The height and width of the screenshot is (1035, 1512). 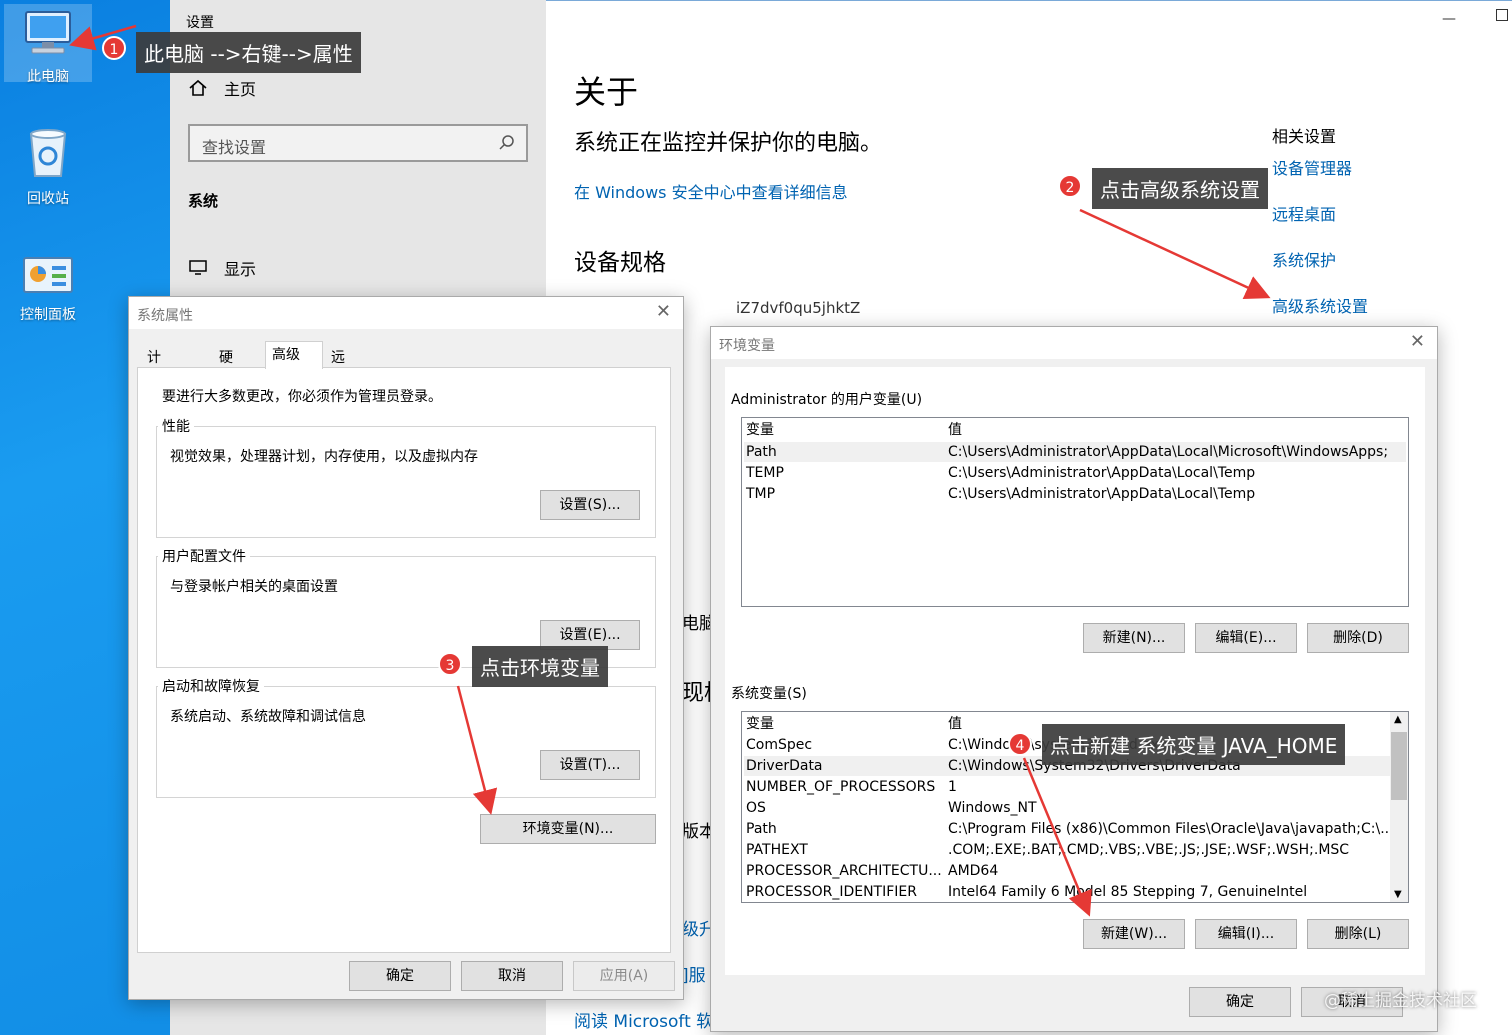 I want to click on maximize-button, so click(x=1502, y=15).